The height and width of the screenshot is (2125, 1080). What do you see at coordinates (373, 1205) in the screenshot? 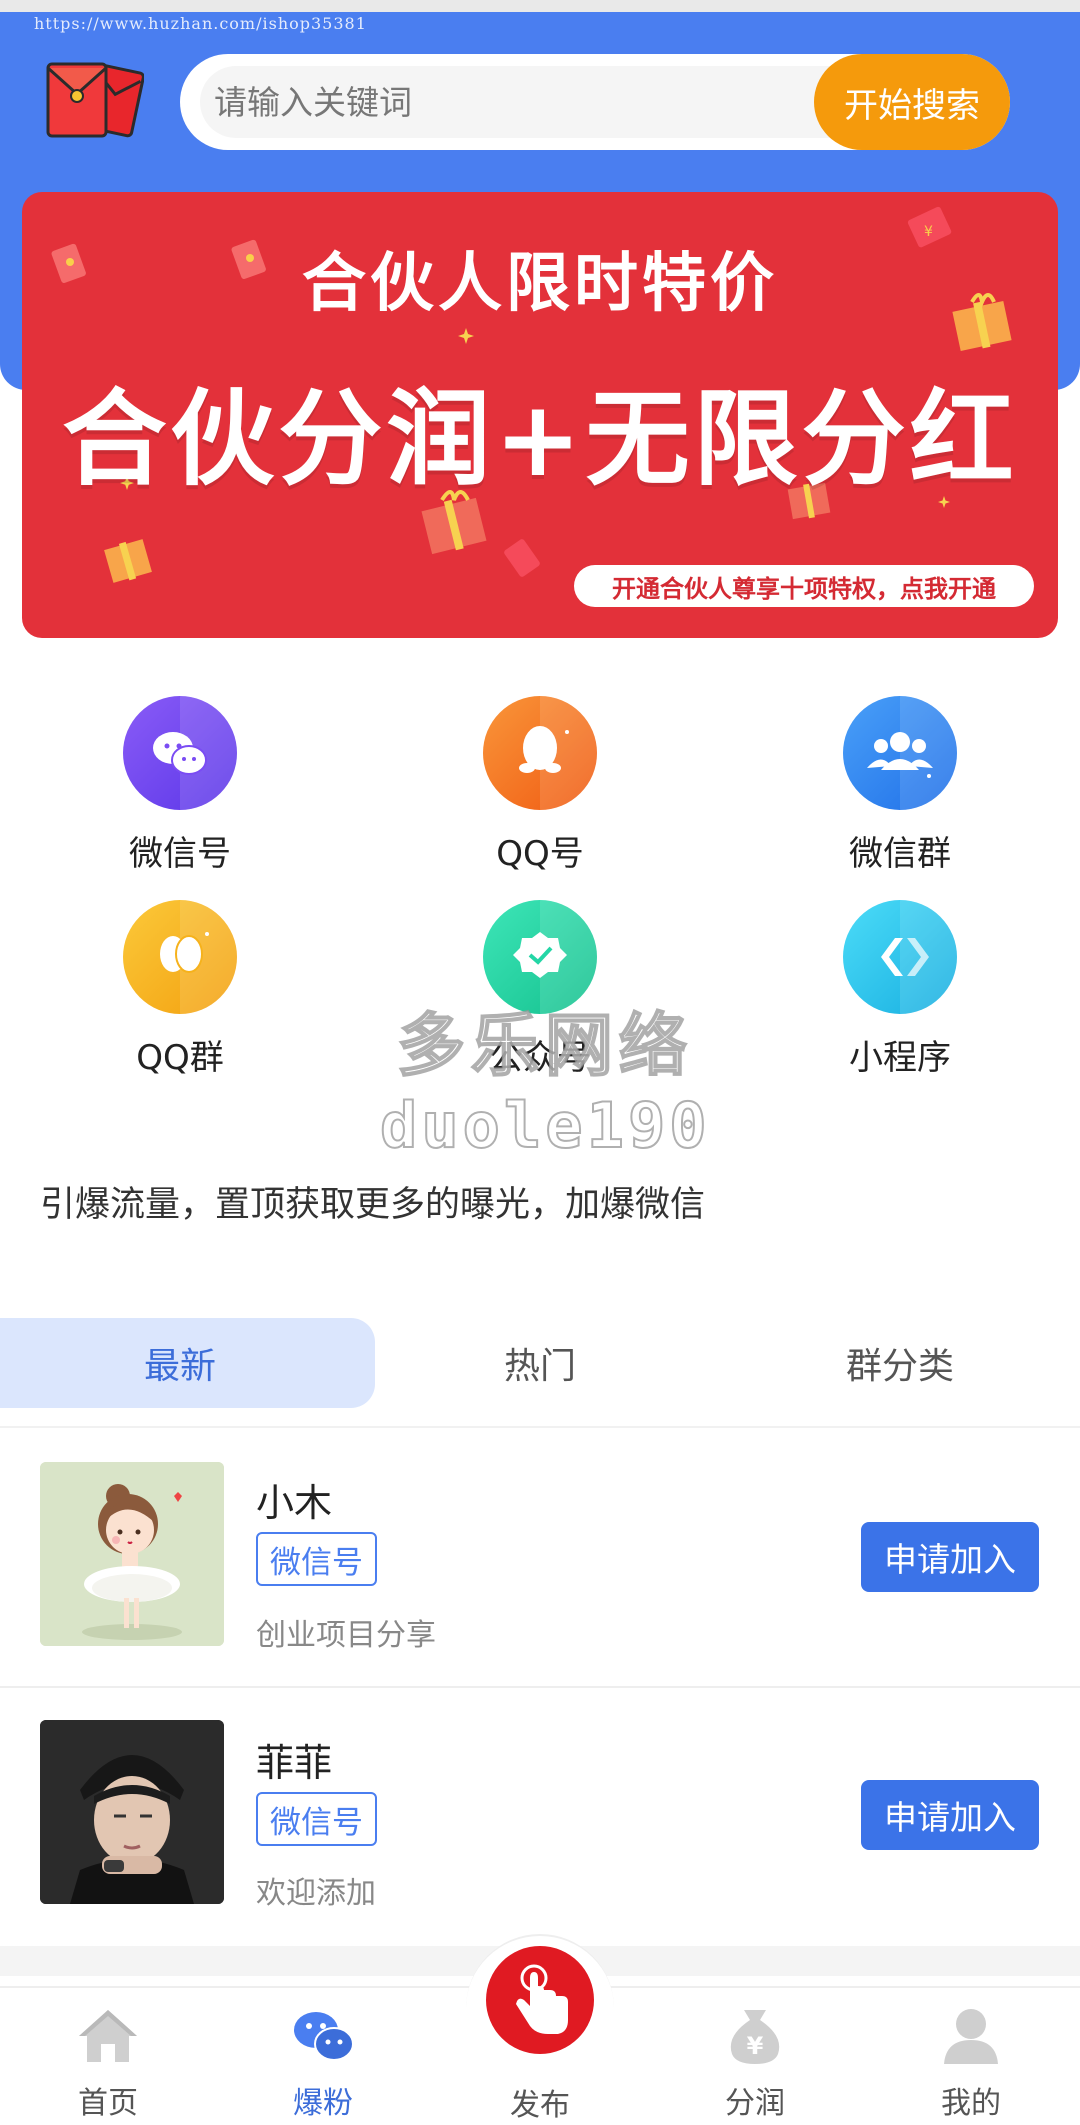
I see `slogan-text: 引爆流量，置顶获取更多的曝光，加爆微信` at bounding box center [373, 1205].